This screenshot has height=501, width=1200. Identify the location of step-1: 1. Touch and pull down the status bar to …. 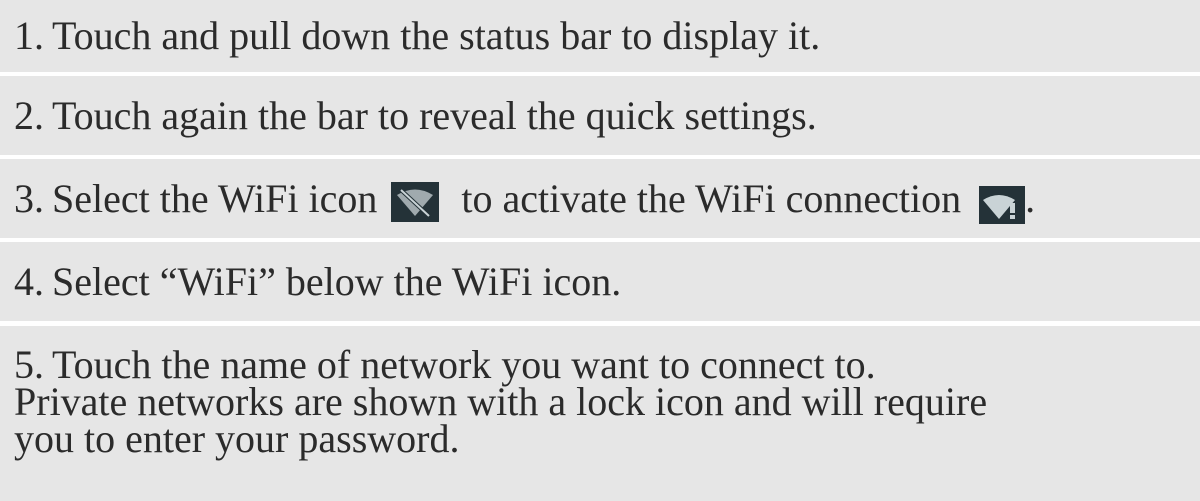
(600, 36).